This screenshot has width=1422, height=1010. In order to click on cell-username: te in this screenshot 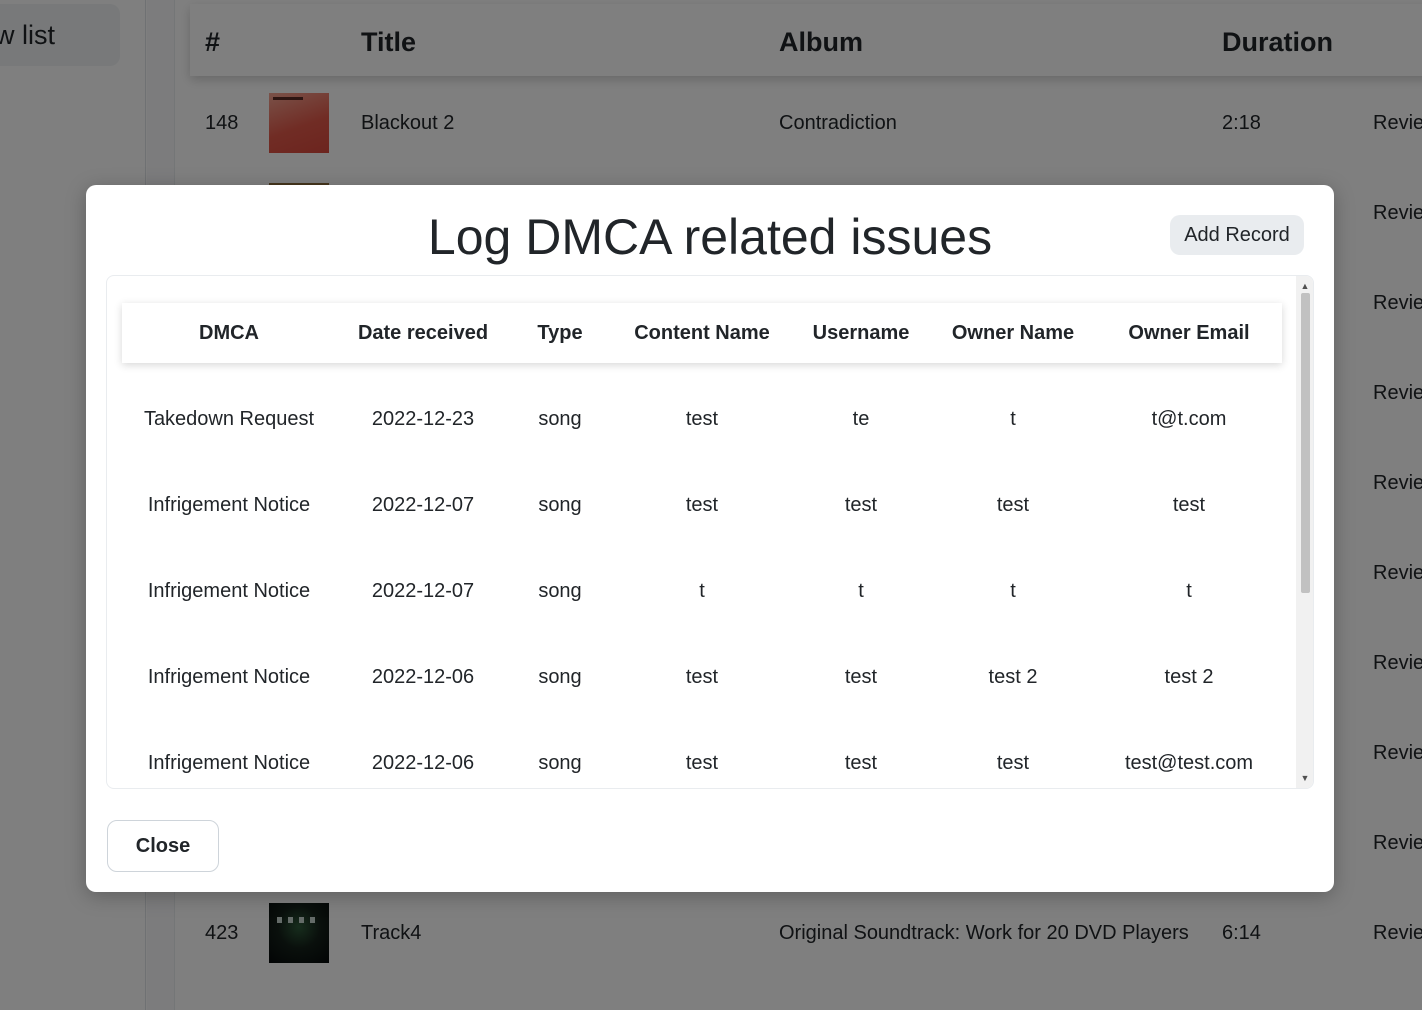, I will do `click(861, 419)`.